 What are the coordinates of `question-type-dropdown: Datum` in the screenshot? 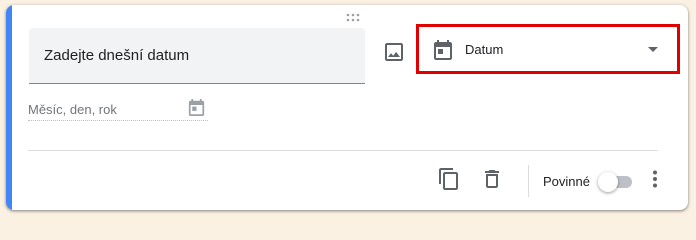 It's located at (545, 50).